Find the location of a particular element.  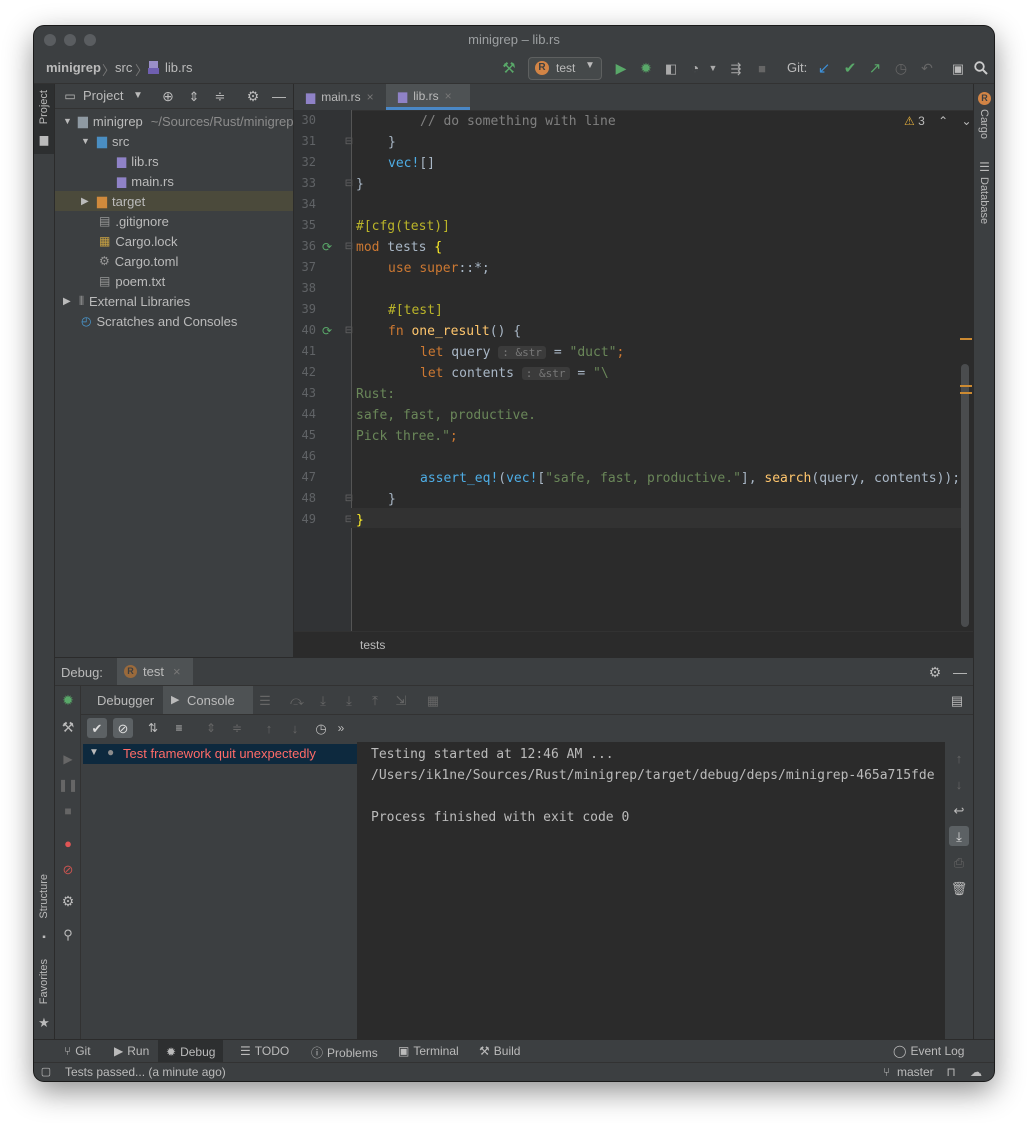

project-tool-button: Project ▆ is located at coordinates (44, 119).